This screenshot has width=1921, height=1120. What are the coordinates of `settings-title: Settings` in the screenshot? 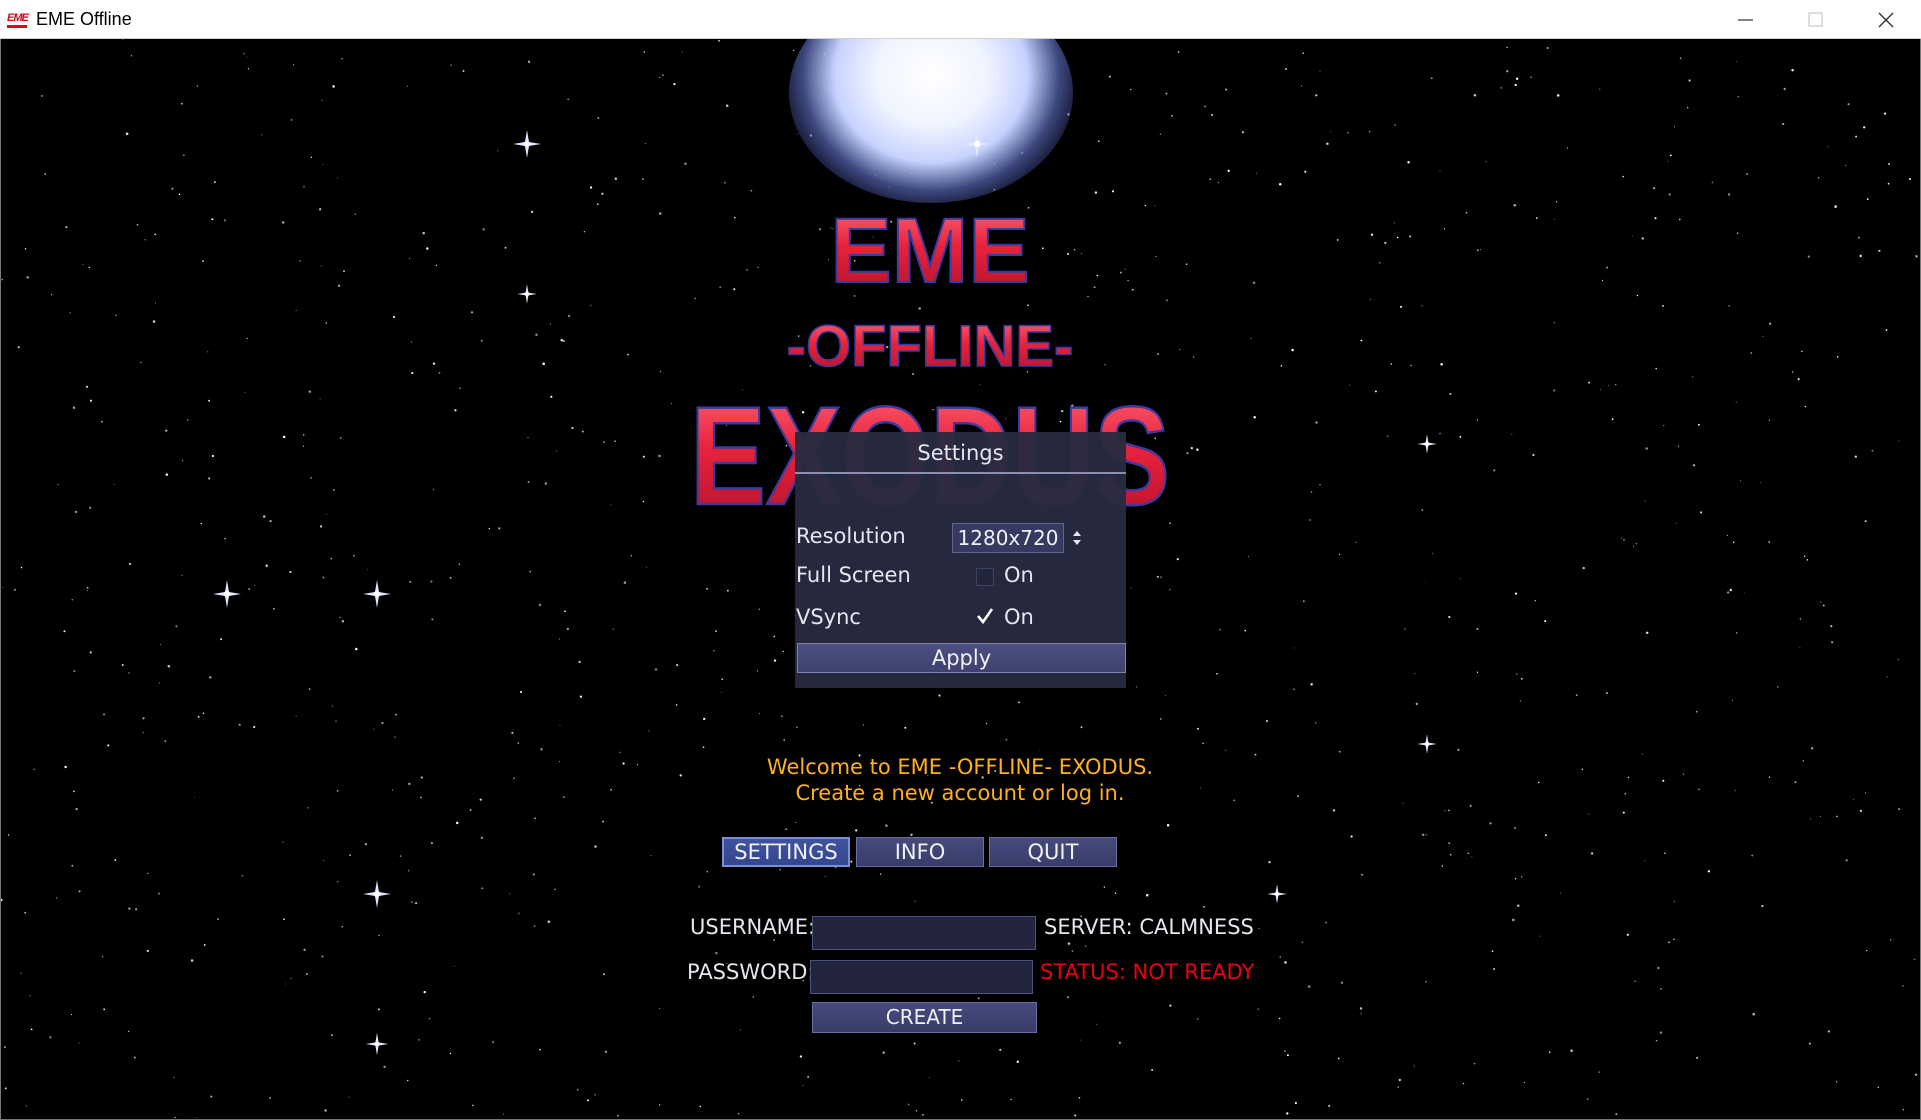 It's located at (960, 453).